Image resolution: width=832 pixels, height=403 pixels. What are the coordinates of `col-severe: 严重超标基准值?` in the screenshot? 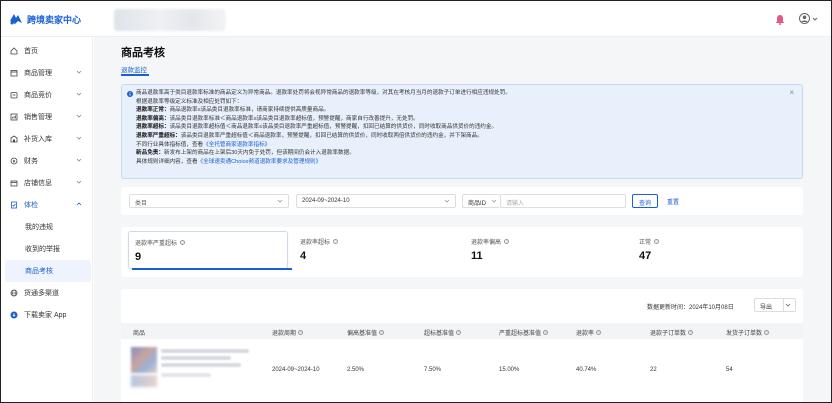 It's located at (524, 332).